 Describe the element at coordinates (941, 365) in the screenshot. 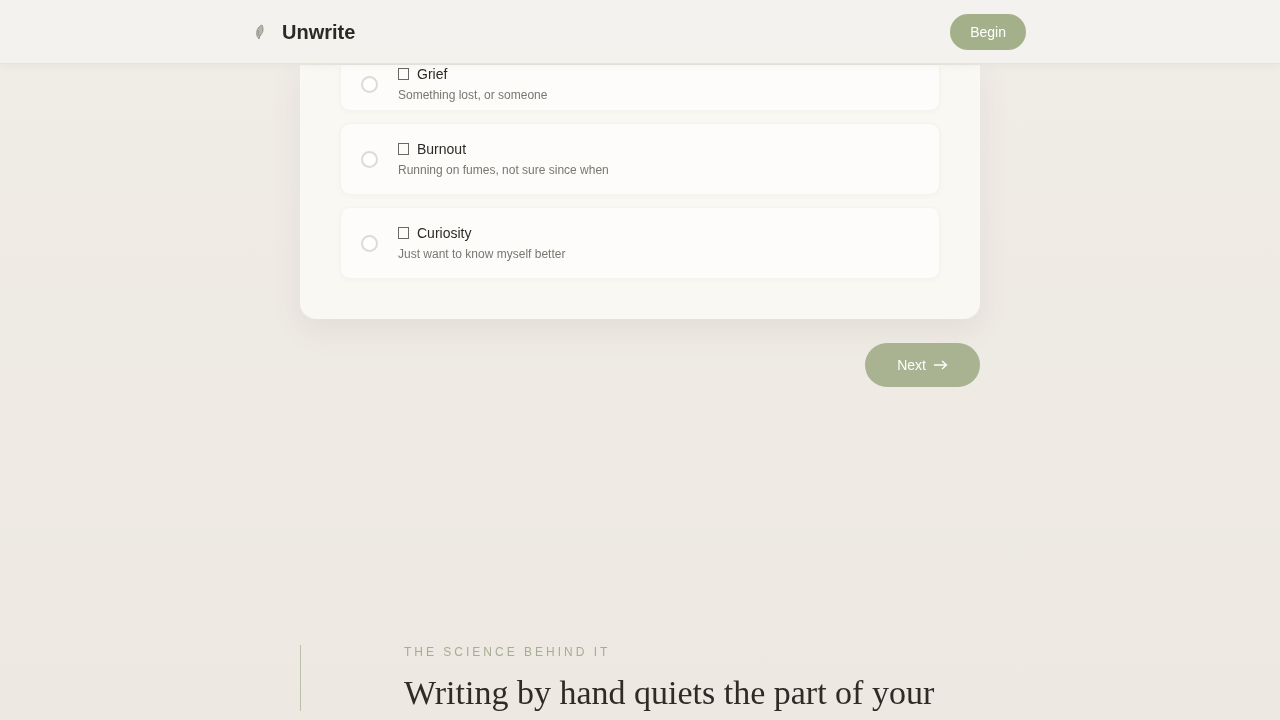

I see `arrow-right-icon` at that location.